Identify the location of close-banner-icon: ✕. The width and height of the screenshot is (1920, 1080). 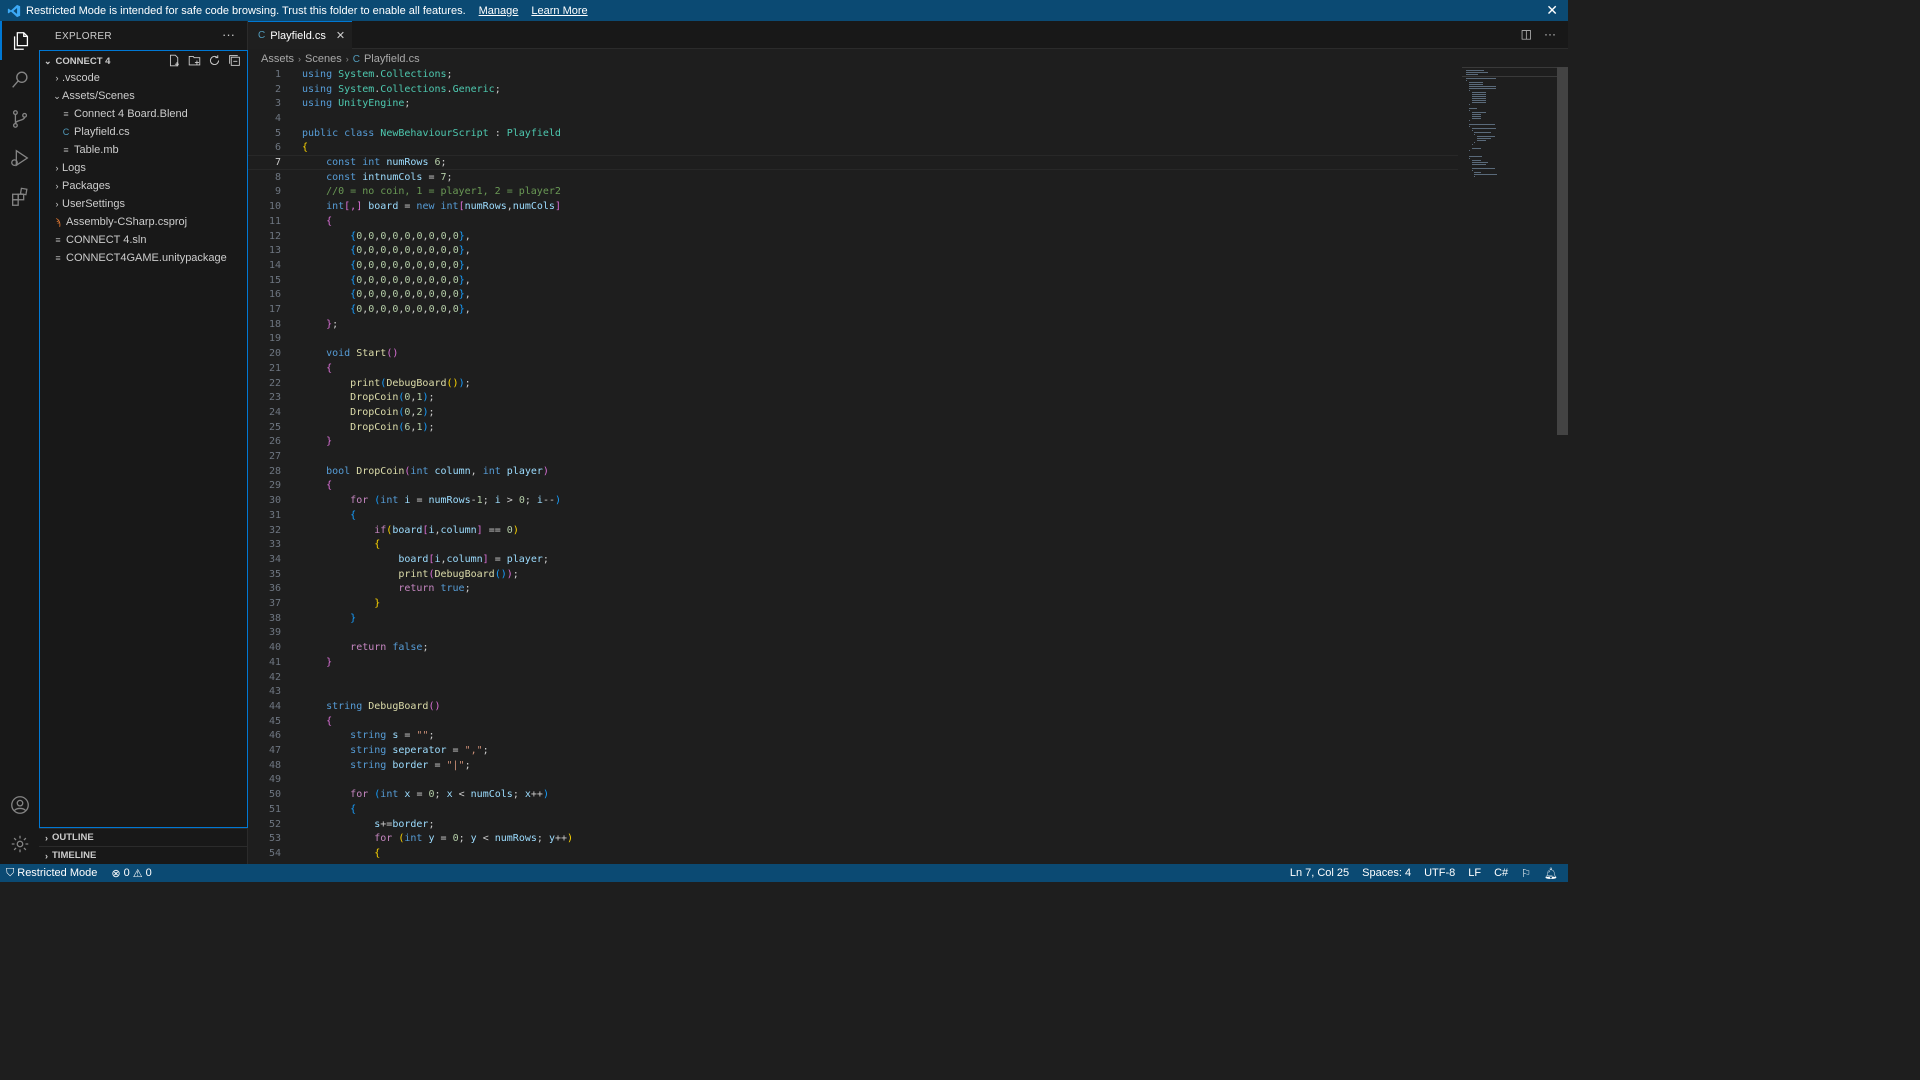
(1552, 10).